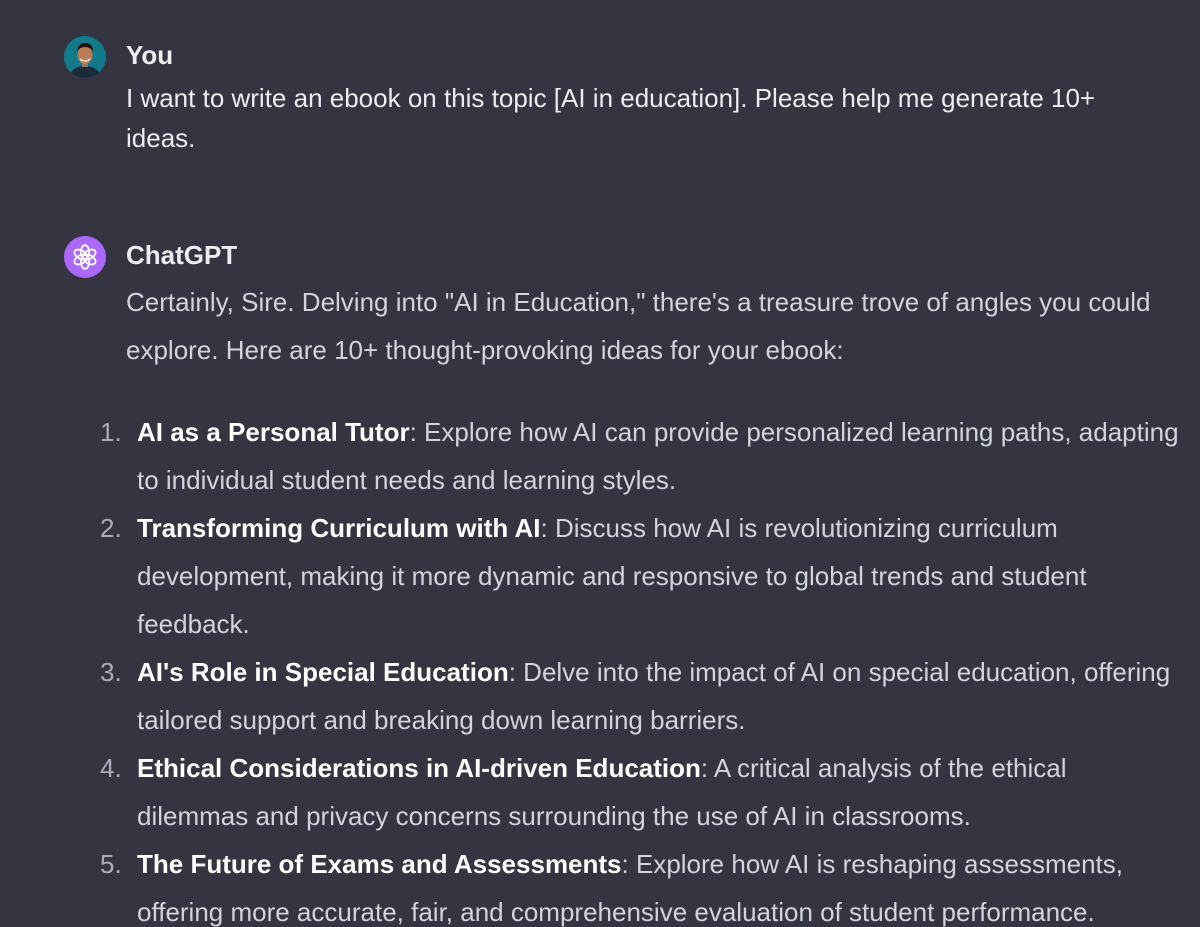  I want to click on list-item-number: 3., so click(111, 672).